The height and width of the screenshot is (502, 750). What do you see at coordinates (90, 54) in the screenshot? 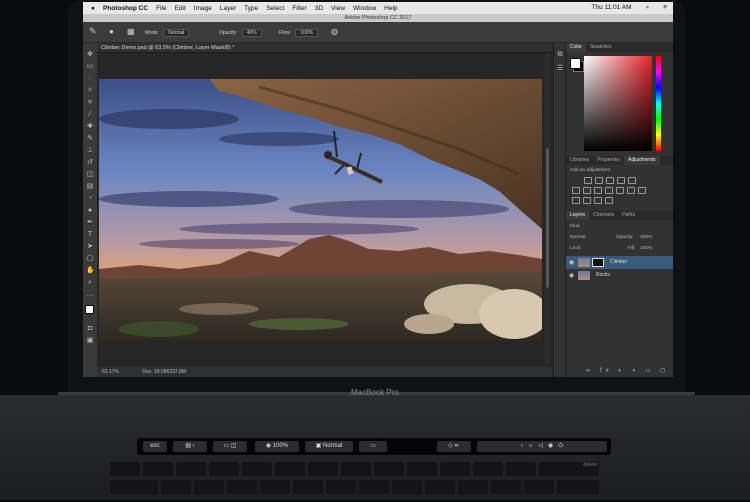
I see `move-tool-icon: ✥` at bounding box center [90, 54].